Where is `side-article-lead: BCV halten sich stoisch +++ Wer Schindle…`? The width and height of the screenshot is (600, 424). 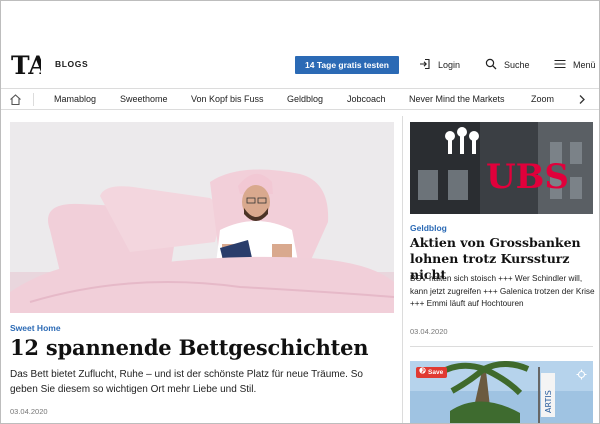 side-article-lead: BCV halten sich stoisch +++ Wer Schindle… is located at coordinates (502, 291).